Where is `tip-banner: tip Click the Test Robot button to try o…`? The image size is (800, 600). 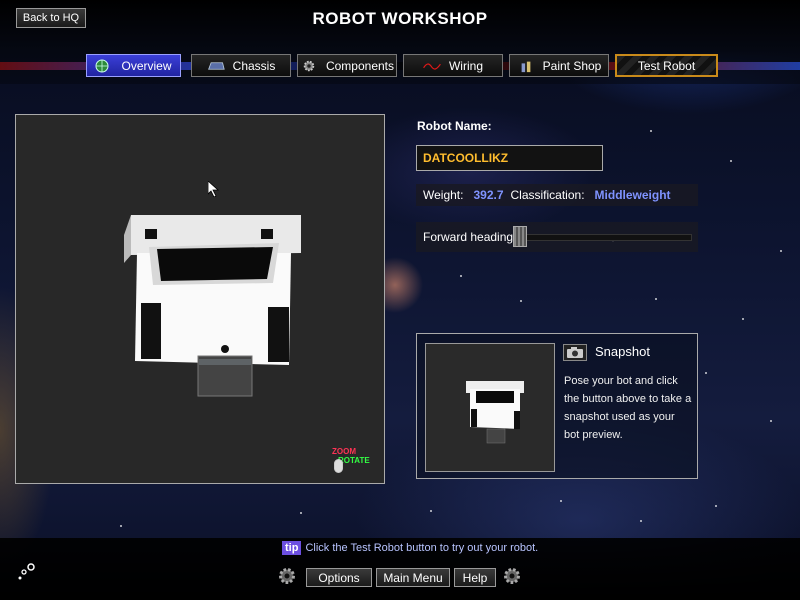 tip-banner: tip Click the Test Robot button to try o… is located at coordinates (410, 548).